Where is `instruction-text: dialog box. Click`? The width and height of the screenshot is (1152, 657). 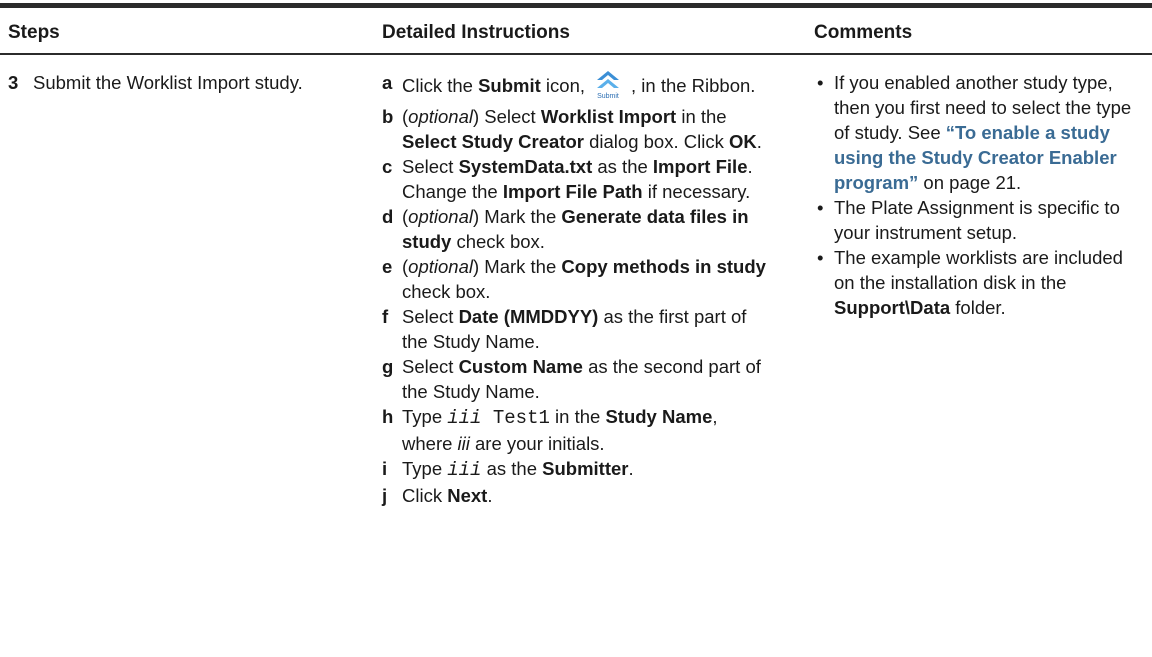
instruction-text: dialog box. Click is located at coordinates (656, 141).